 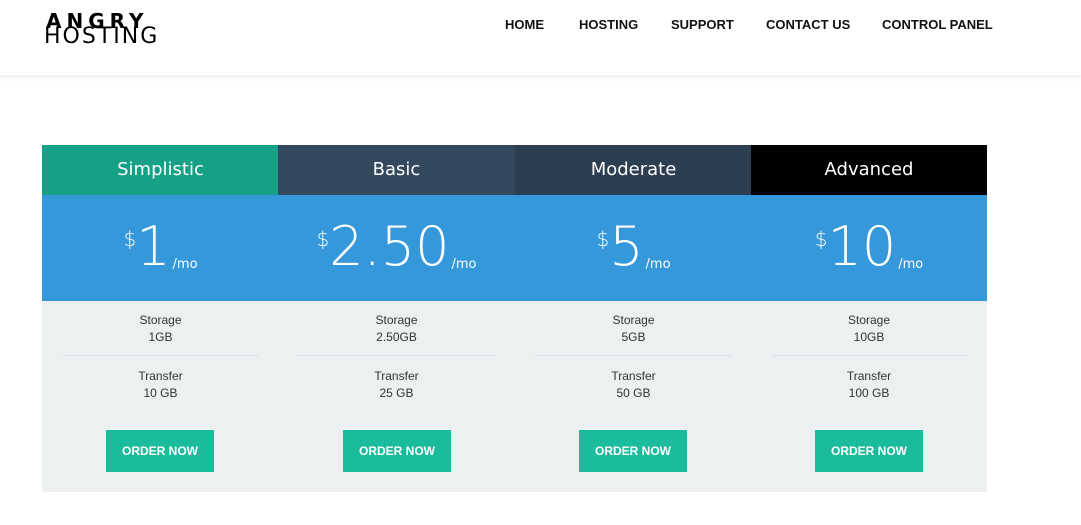 I want to click on nav-home: HOME, so click(x=524, y=25).